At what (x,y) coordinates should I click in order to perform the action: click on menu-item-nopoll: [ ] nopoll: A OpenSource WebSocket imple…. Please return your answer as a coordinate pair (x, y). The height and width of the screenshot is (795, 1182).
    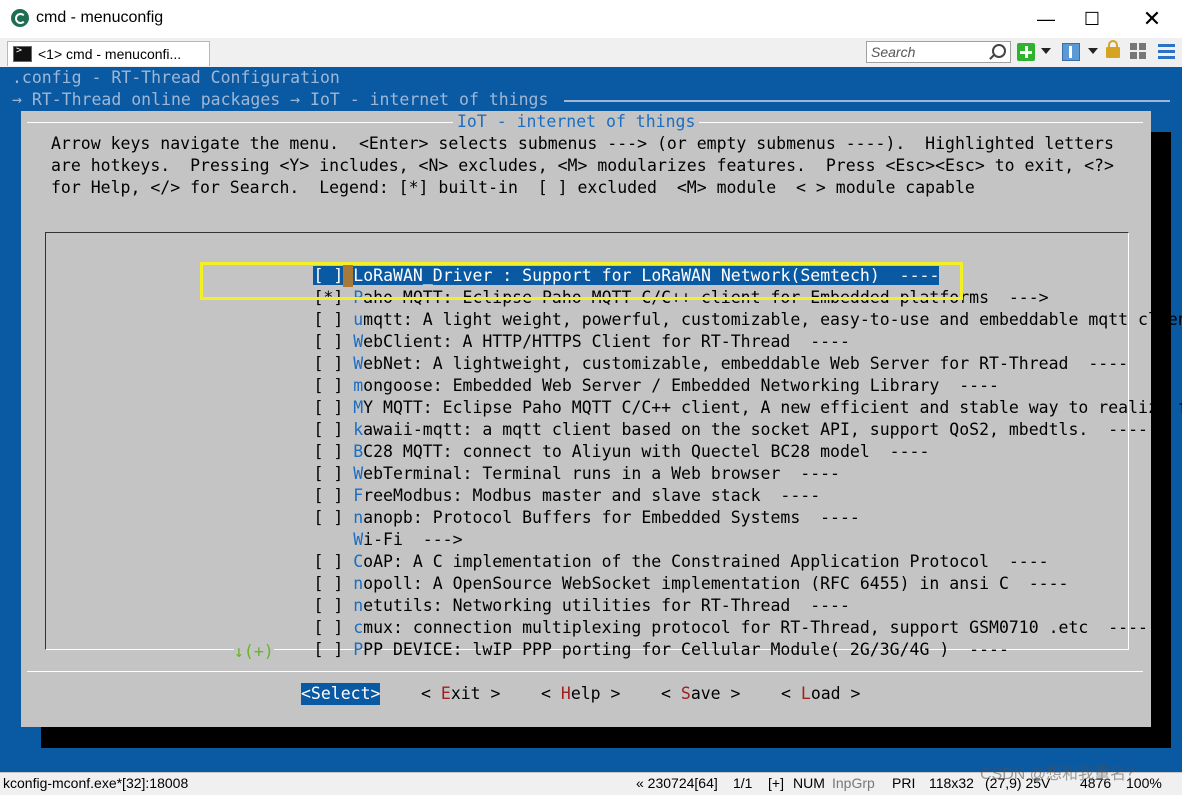
    Looking at the image, I should click on (651, 572).